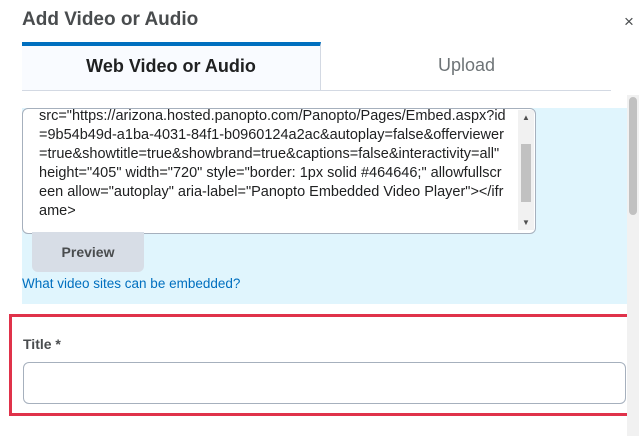 Image resolution: width=639 pixels, height=436 pixels. I want to click on title-input, so click(324, 383).